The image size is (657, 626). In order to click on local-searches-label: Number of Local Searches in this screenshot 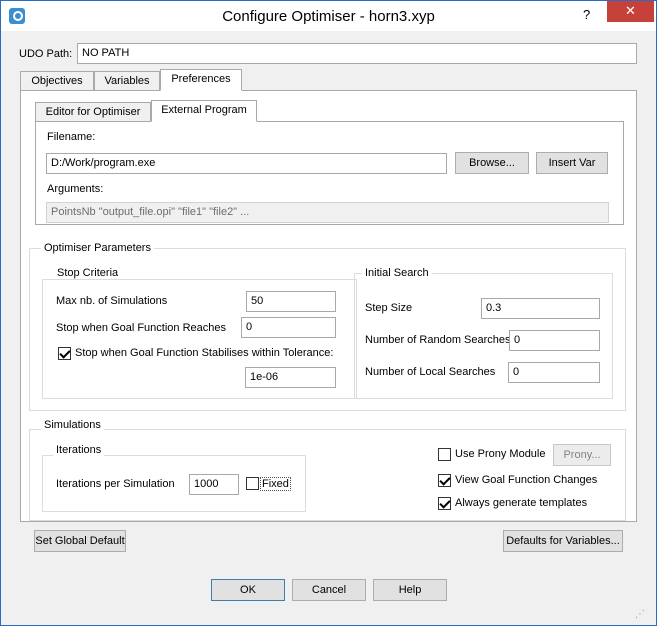, I will do `click(430, 372)`.